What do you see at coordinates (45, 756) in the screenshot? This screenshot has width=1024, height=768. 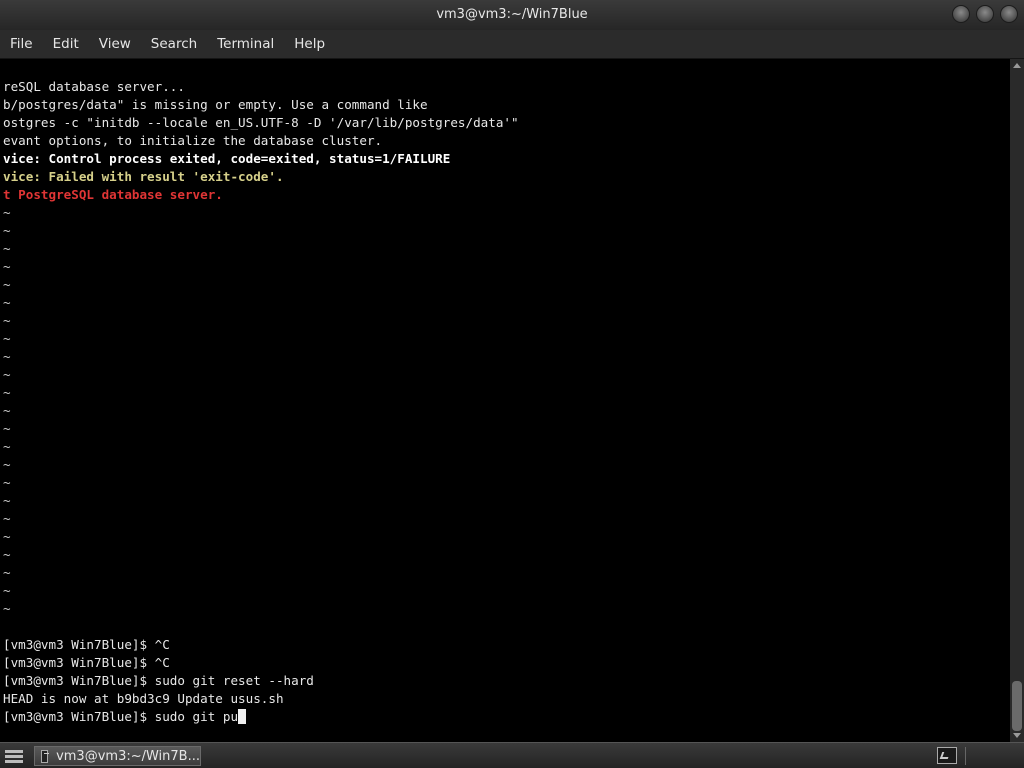 I see `terminal-icon` at bounding box center [45, 756].